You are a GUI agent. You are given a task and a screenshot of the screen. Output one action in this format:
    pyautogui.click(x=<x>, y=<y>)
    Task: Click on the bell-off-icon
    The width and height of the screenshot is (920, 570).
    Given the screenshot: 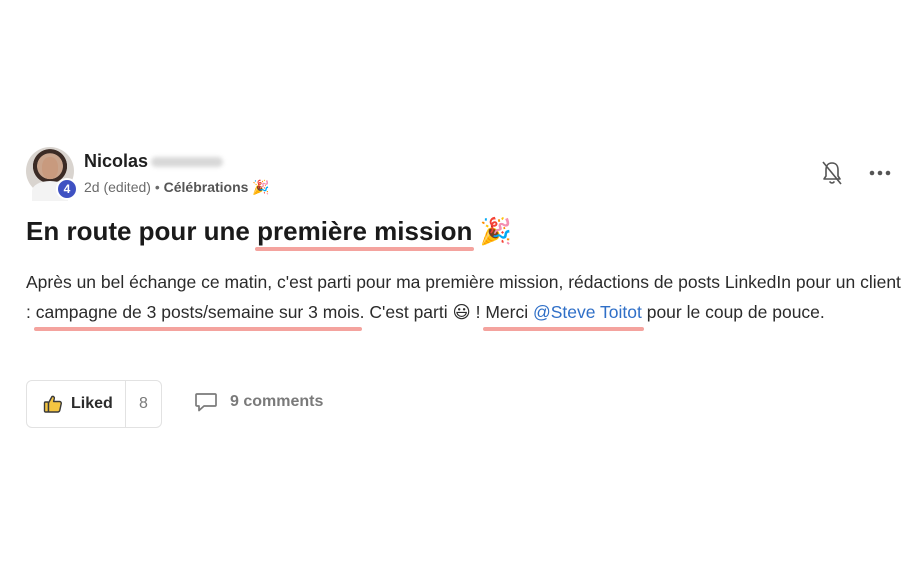 What is the action you would take?
    pyautogui.click(x=832, y=173)
    